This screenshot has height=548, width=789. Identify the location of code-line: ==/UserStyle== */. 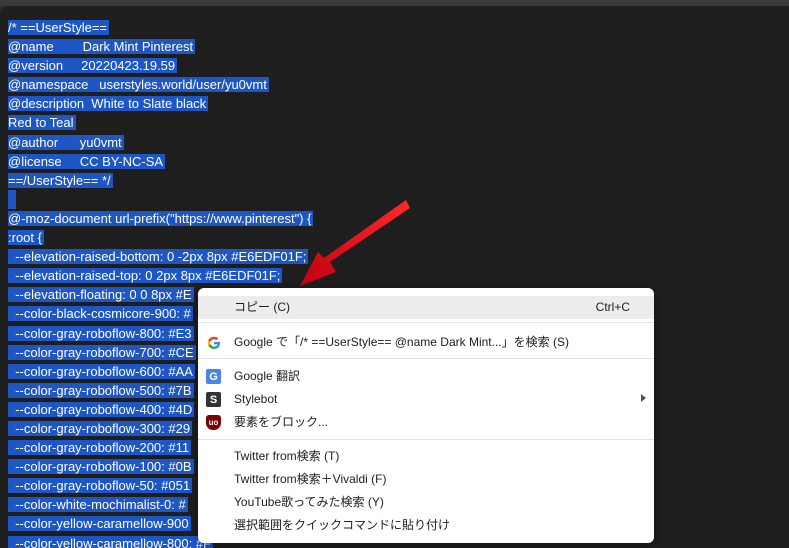
(160, 180).